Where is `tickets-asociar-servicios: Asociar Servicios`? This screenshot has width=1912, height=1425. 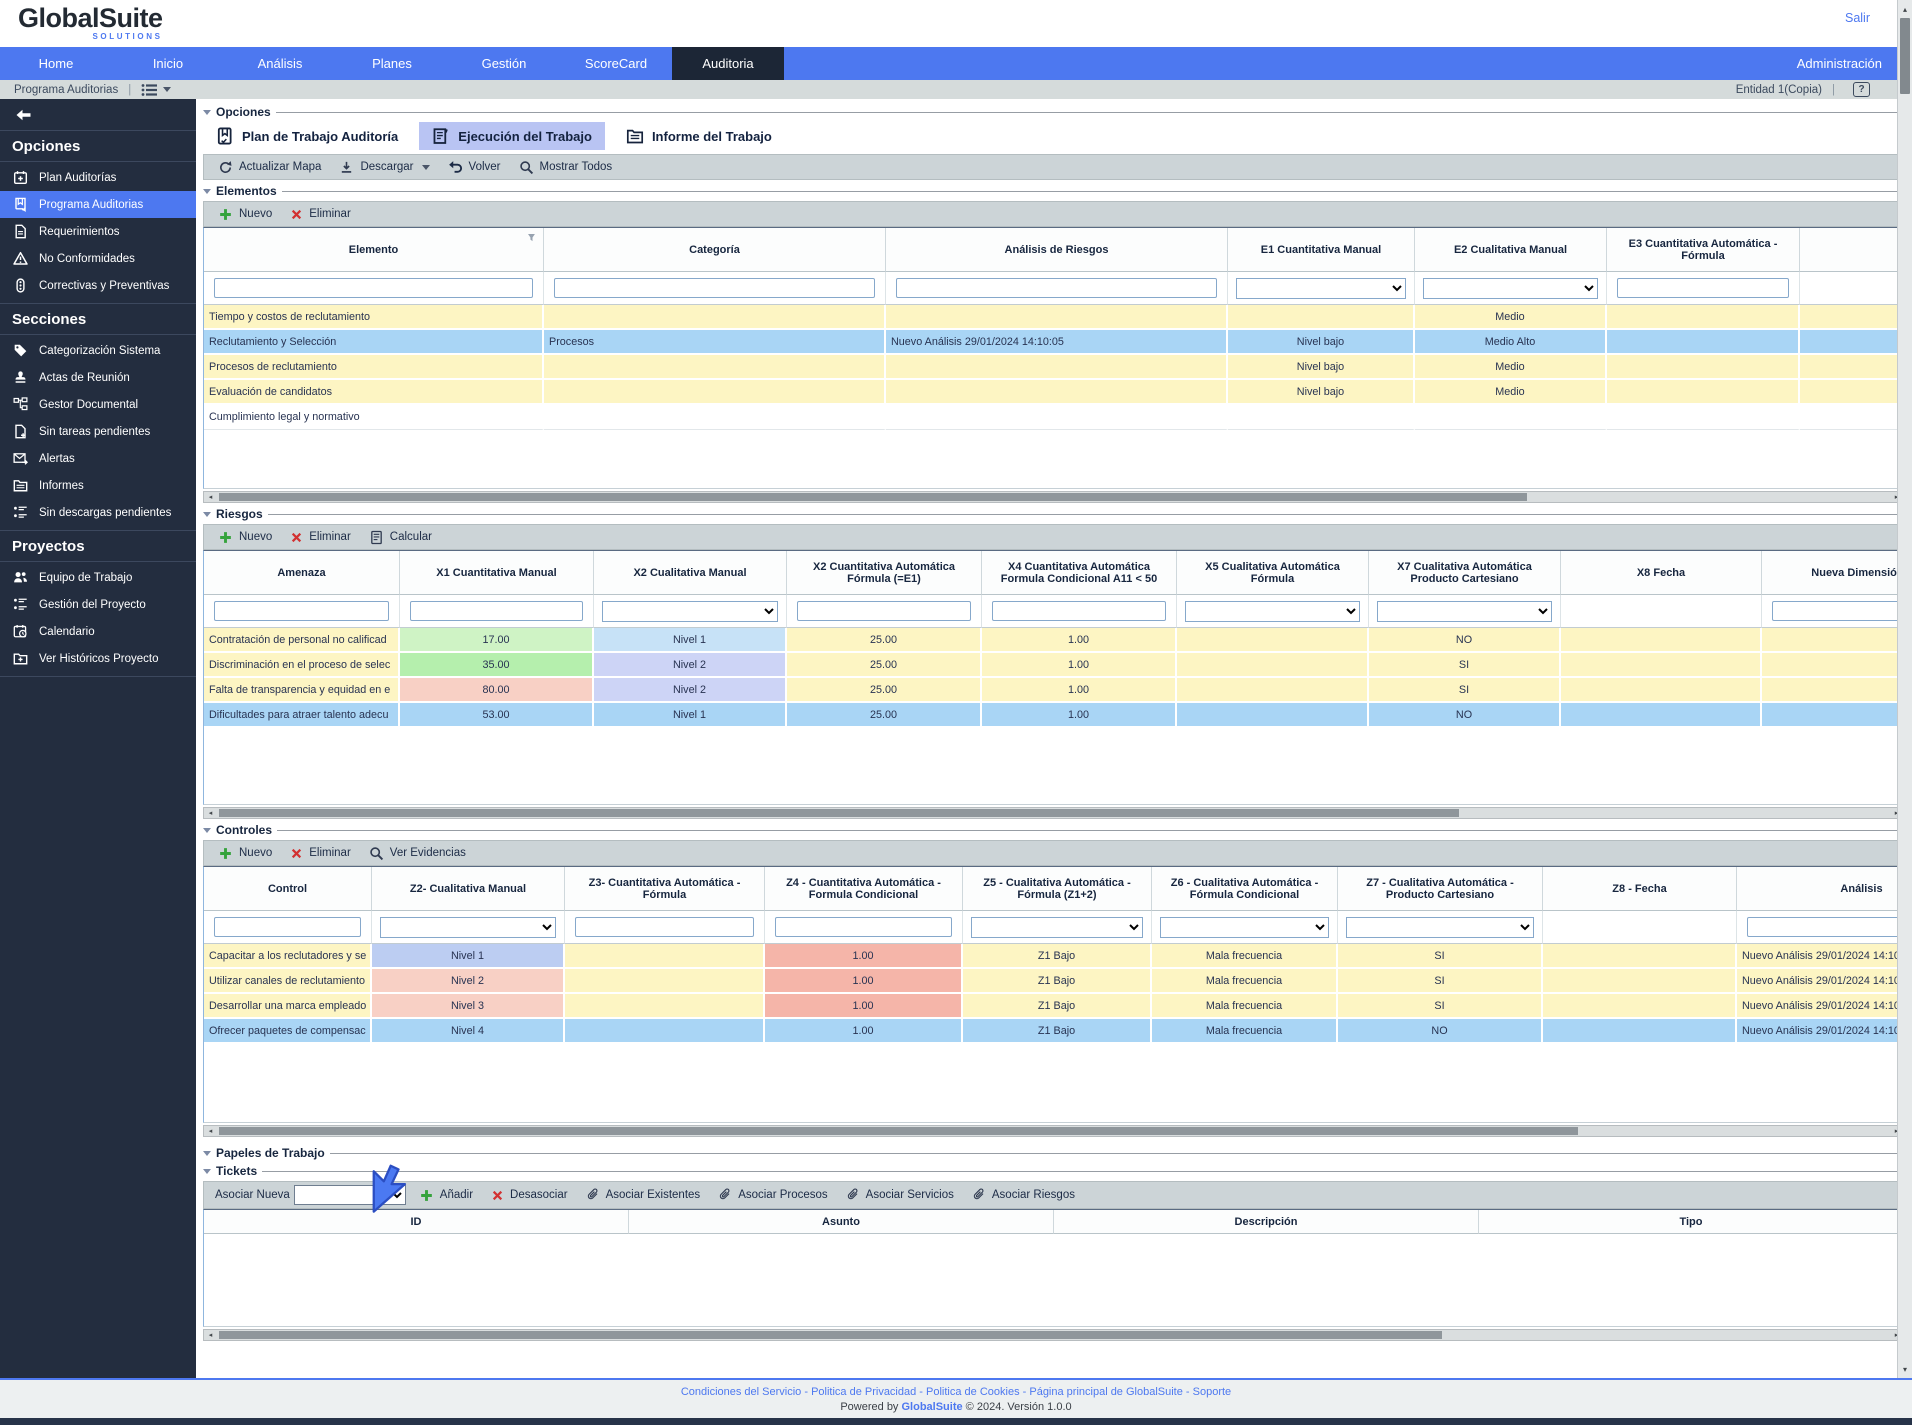 tickets-asociar-servicios: Asociar Servicios is located at coordinates (900, 1195).